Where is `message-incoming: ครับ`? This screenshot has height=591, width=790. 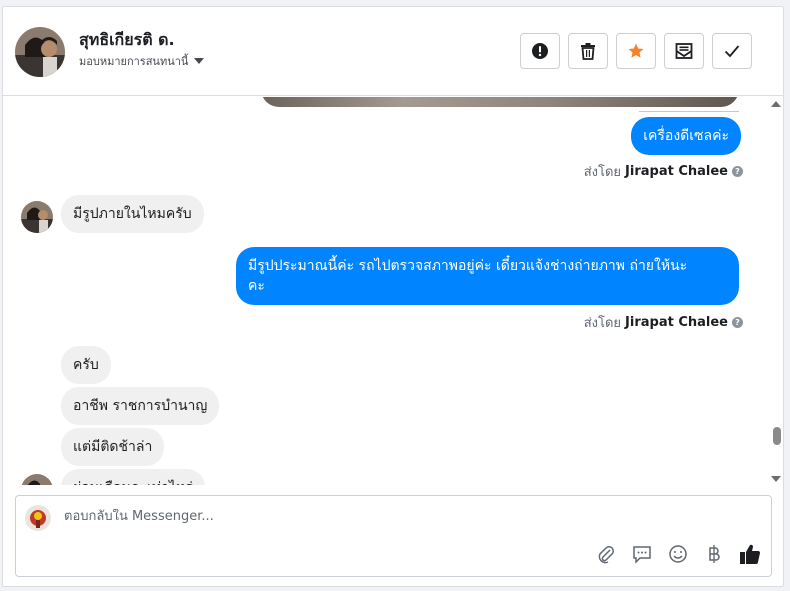
message-incoming: ครับ is located at coordinates (86, 365).